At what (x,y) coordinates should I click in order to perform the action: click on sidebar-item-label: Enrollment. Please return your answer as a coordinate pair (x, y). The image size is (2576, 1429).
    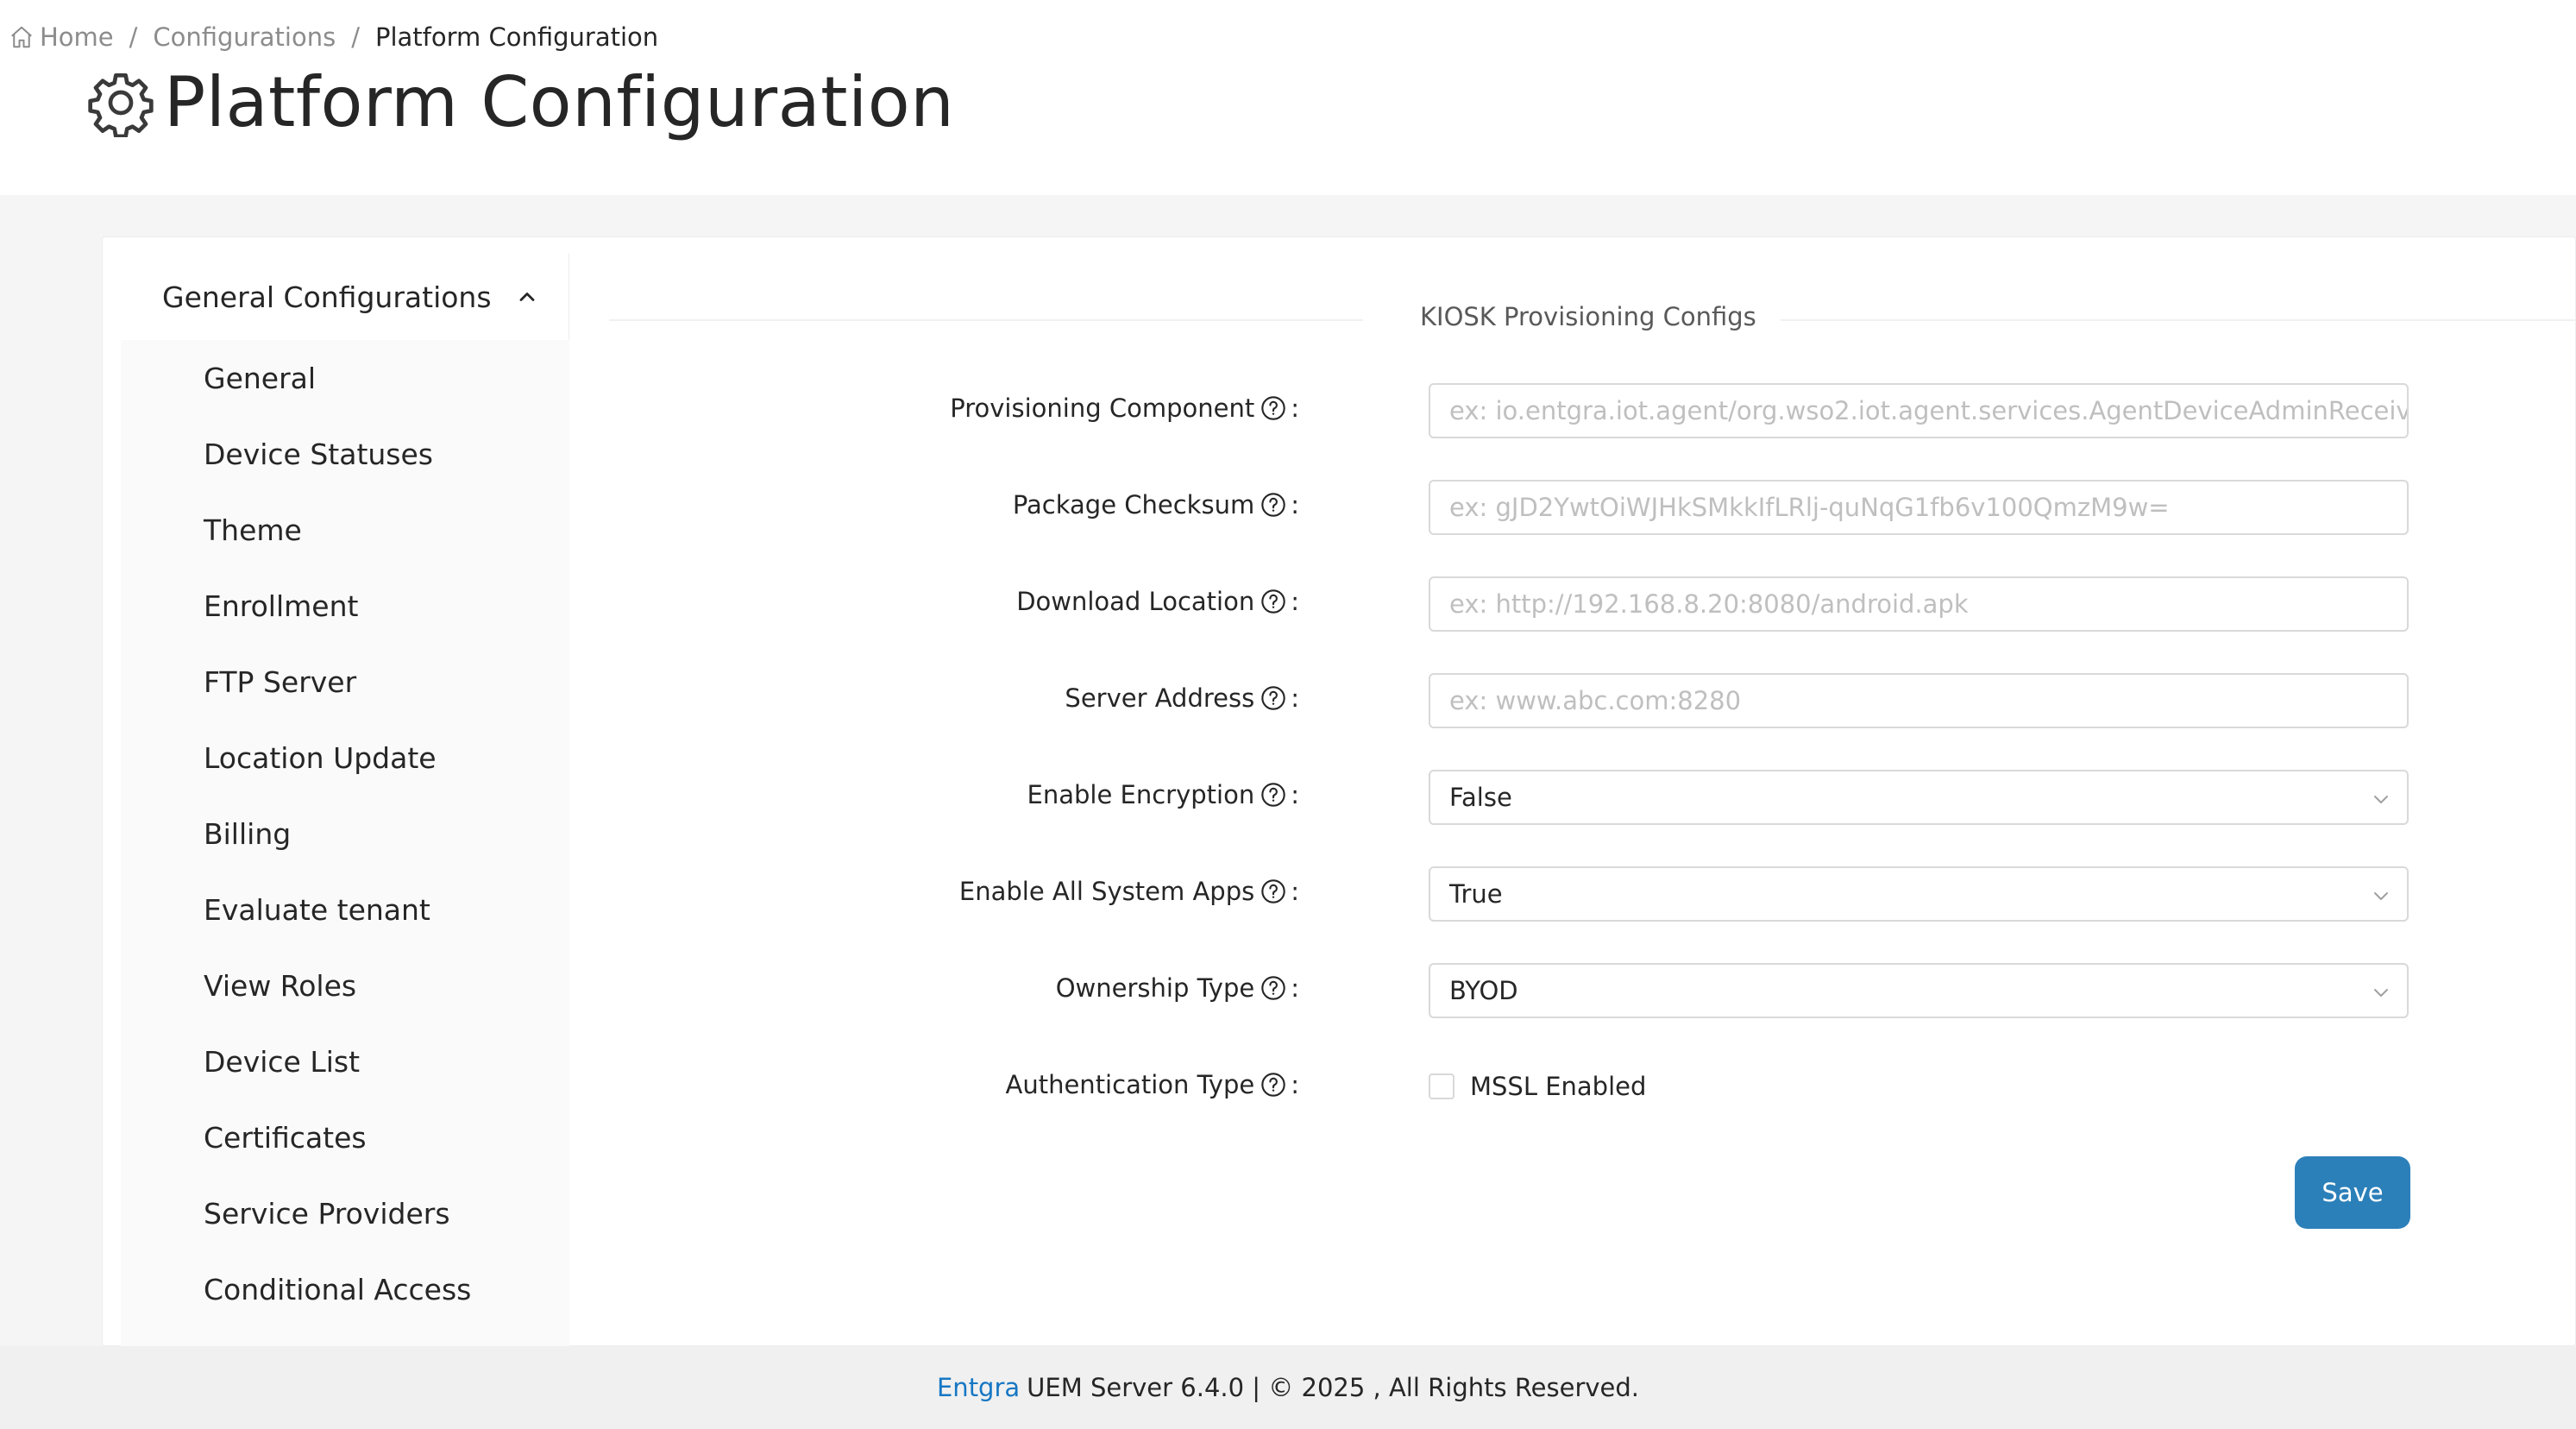
    Looking at the image, I should click on (281, 606).